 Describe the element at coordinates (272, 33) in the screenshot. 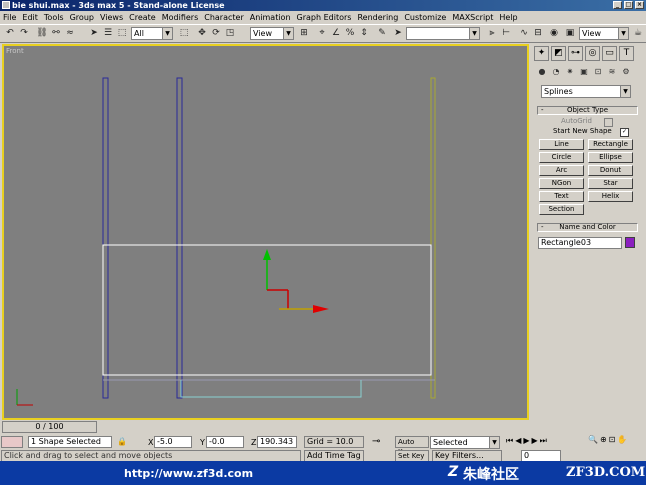

I see `reference-coord-combo: View ▼` at that location.